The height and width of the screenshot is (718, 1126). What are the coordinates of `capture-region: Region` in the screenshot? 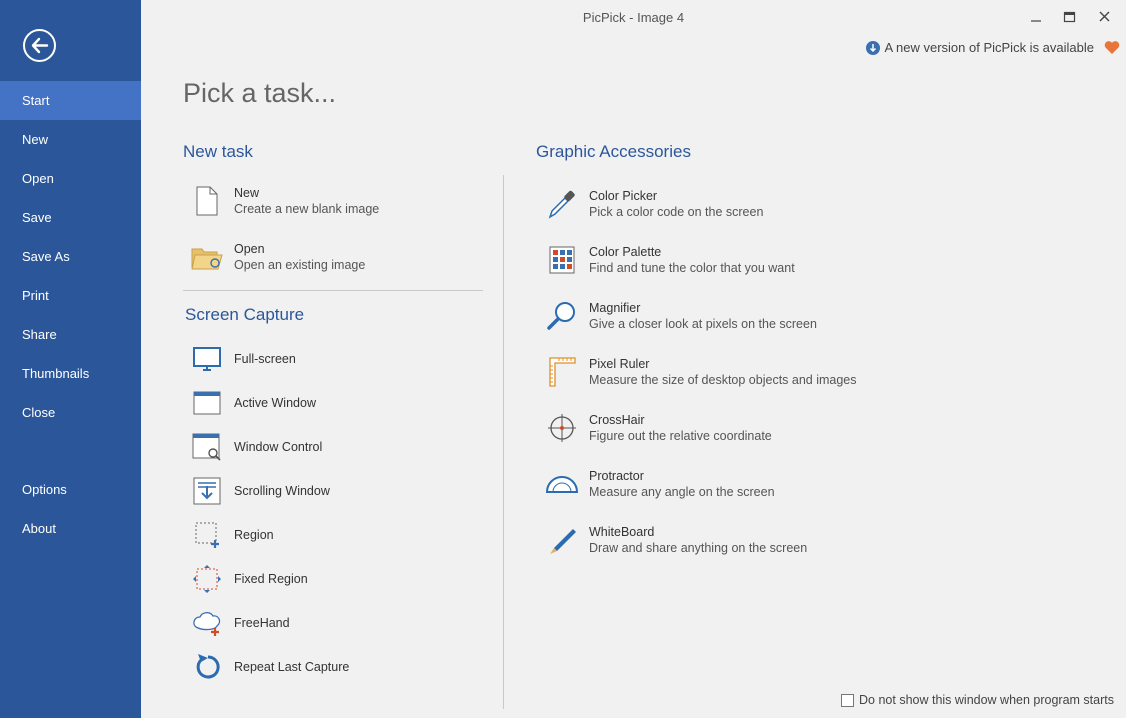 It's located at (232, 535).